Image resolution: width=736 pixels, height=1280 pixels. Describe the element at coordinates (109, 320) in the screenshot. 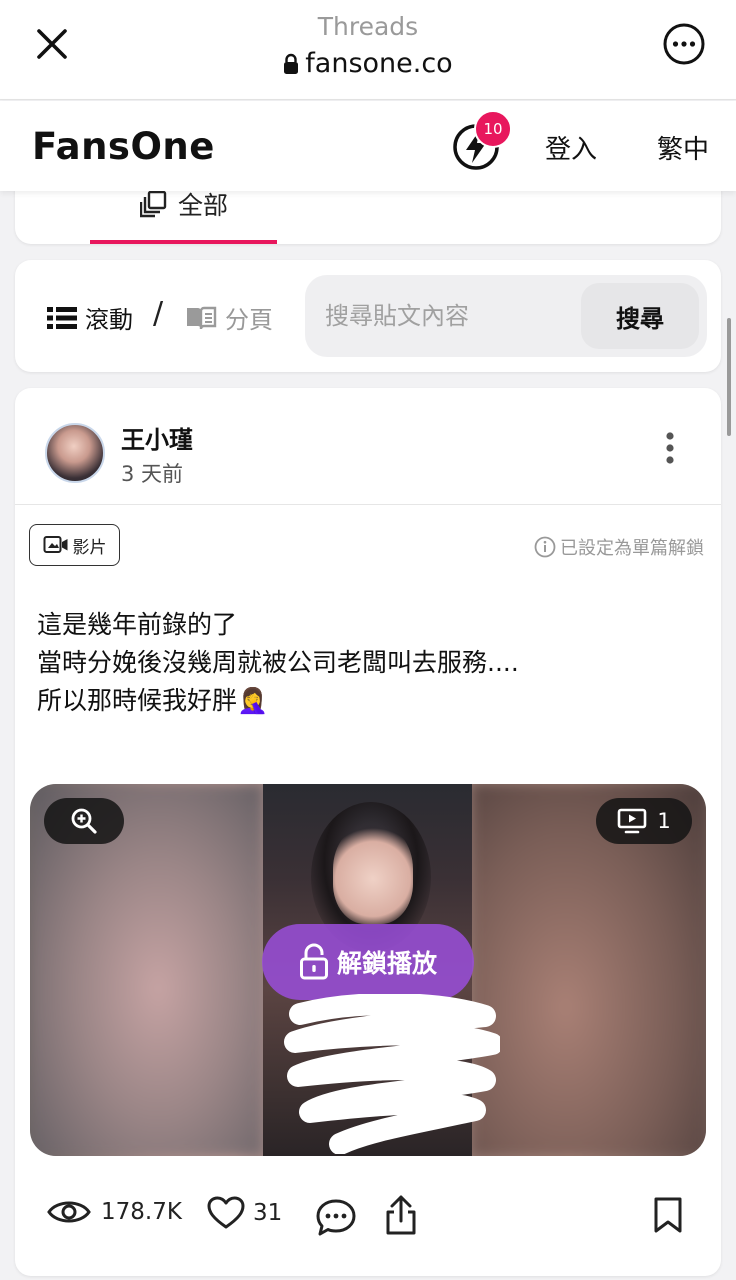

I see `view-mode-scroll-label: 滾動` at that location.